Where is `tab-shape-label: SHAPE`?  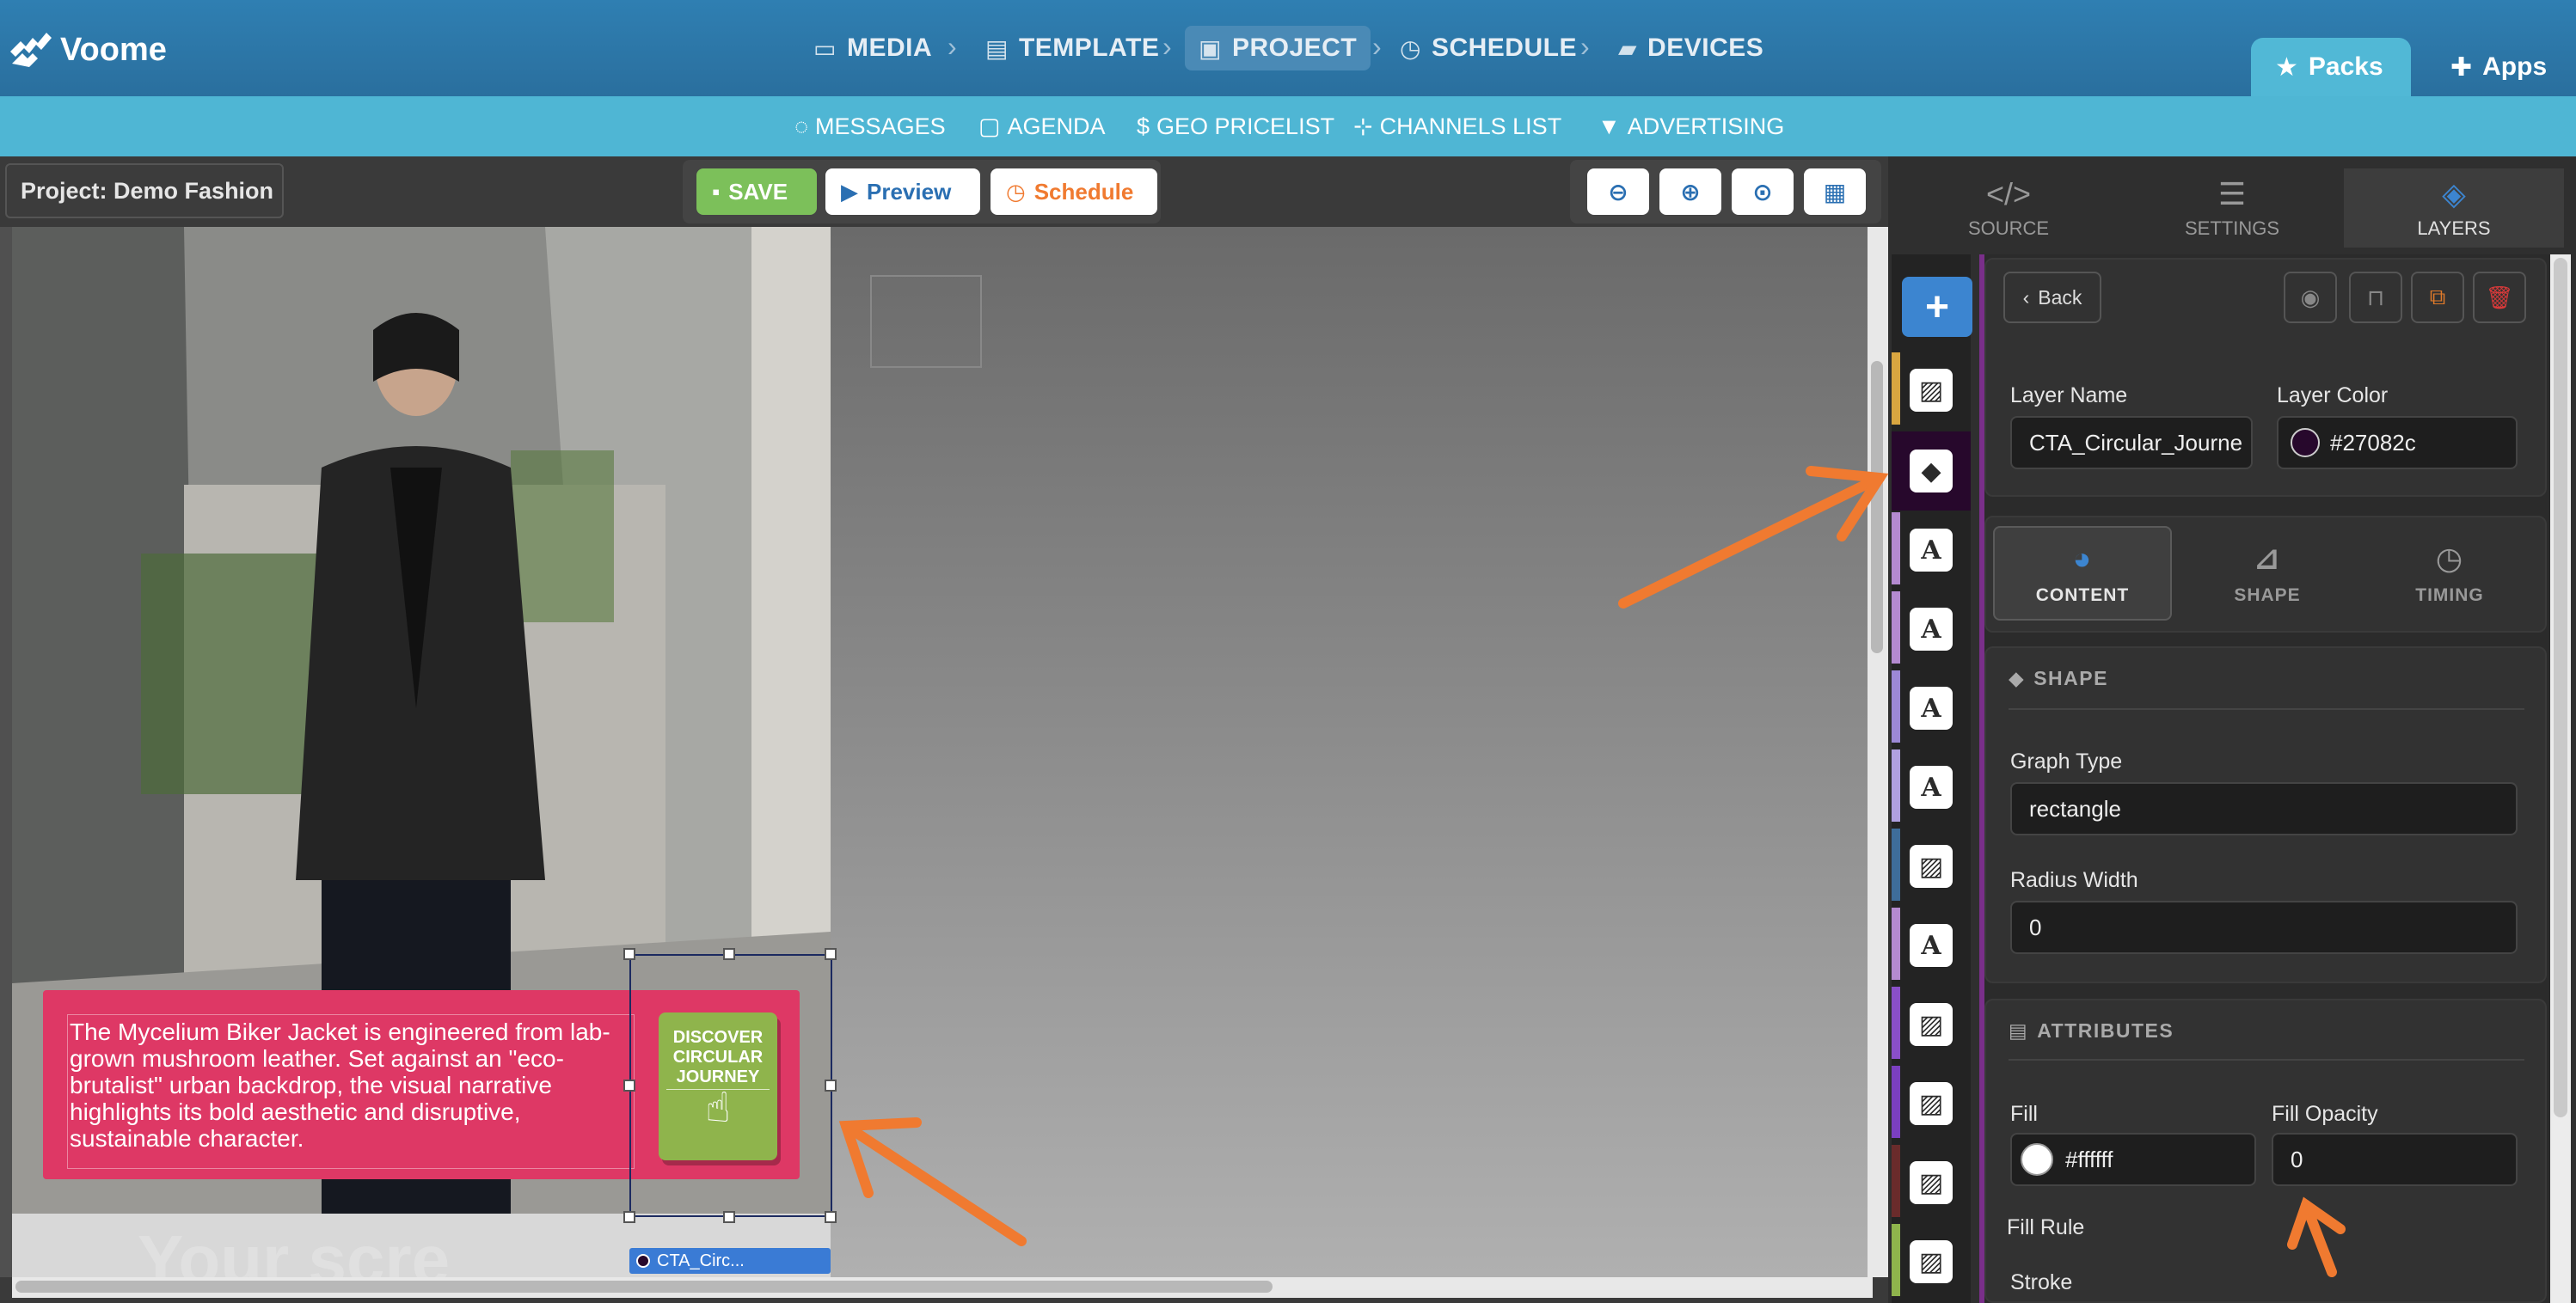
tab-shape-label: SHAPE is located at coordinates (2267, 595).